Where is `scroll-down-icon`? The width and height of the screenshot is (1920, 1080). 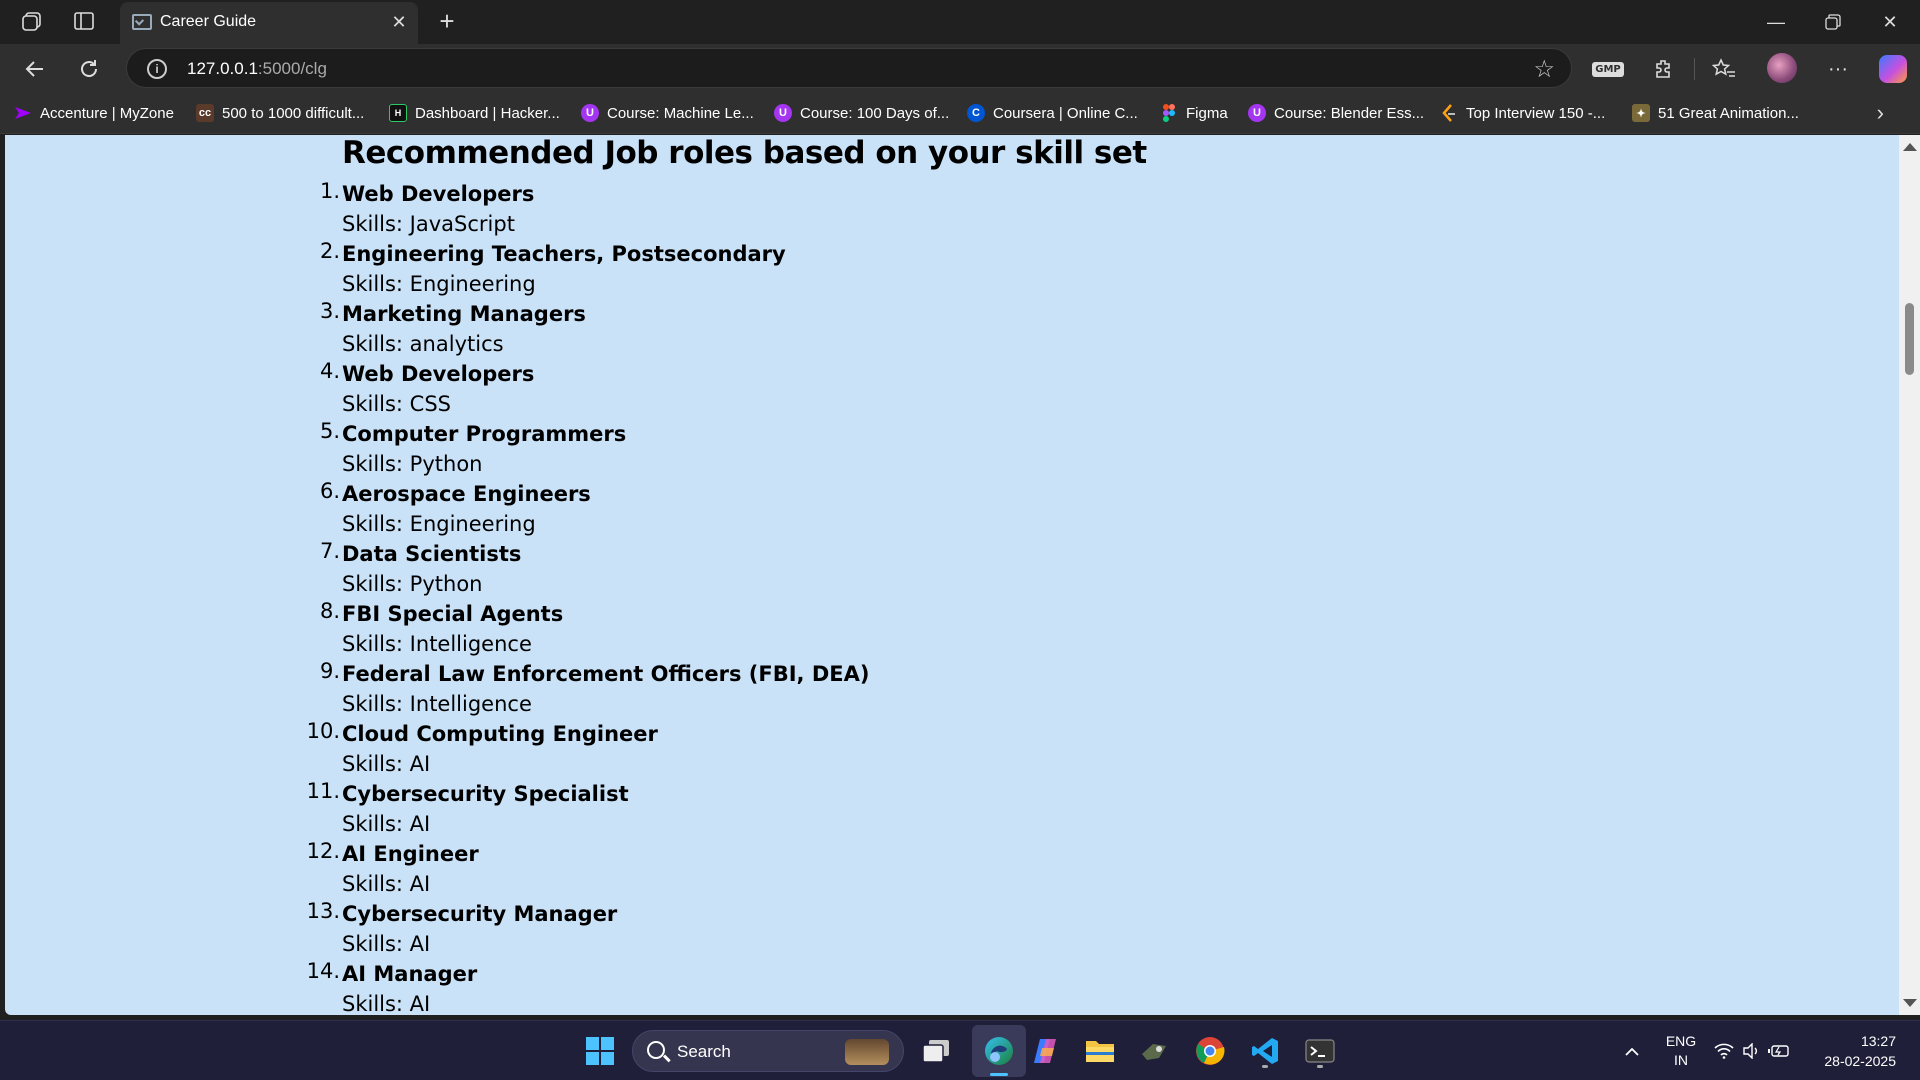 scroll-down-icon is located at coordinates (1910, 1003).